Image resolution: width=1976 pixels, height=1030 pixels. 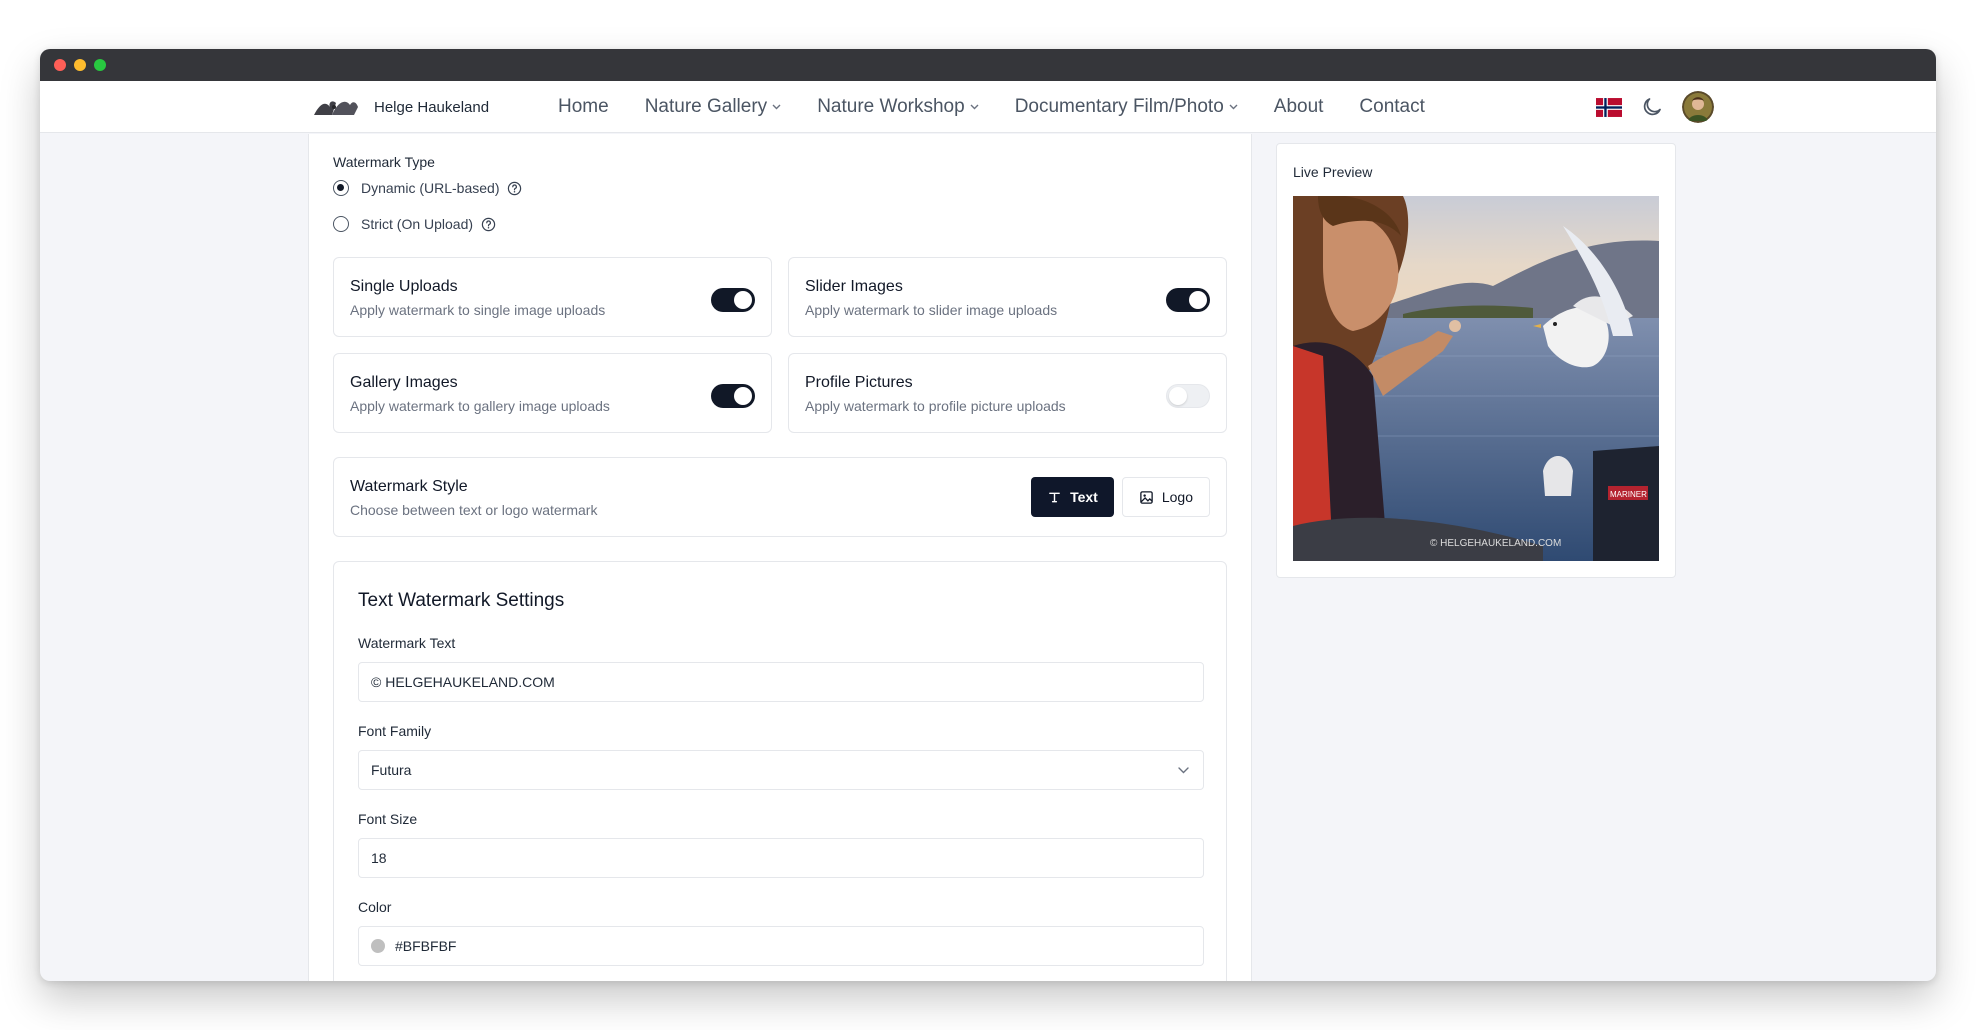 I want to click on logo-style-button: Logo, so click(x=1165, y=497).